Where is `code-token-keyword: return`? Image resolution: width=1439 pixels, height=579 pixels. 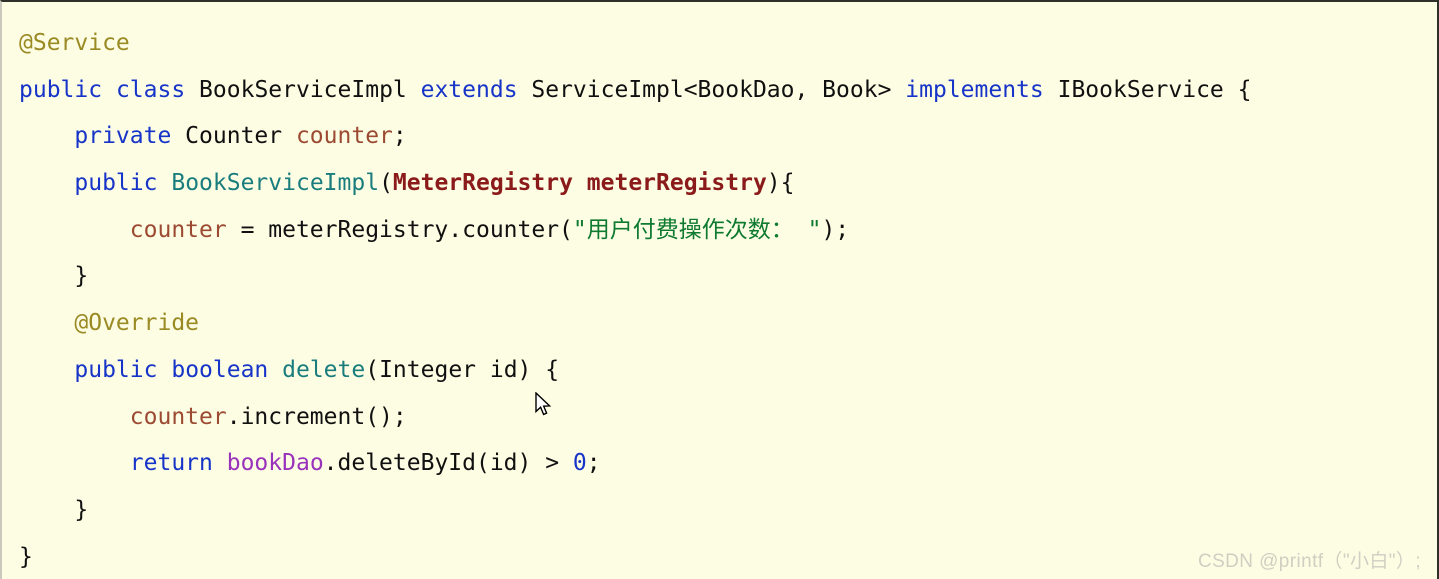 code-token-keyword: return is located at coordinates (171, 463).